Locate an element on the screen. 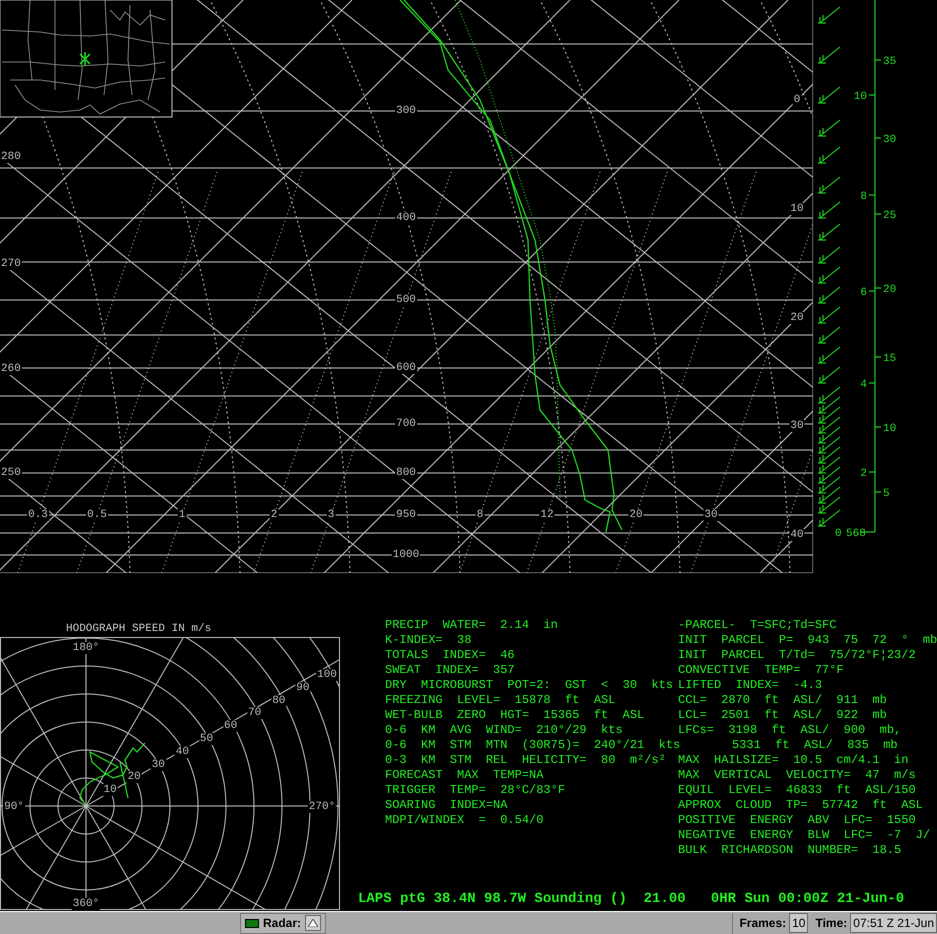  time-label: Time: is located at coordinates (831, 923).